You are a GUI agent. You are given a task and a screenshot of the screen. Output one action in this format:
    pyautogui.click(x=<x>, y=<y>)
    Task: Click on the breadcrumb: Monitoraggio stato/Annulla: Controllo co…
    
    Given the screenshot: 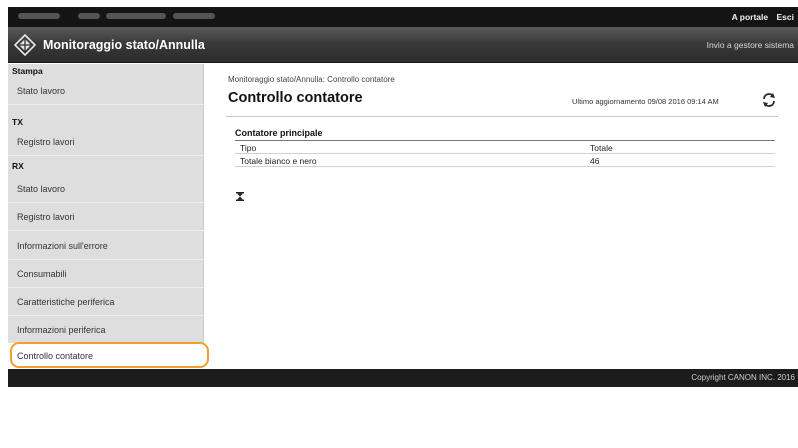 What is the action you would take?
    pyautogui.click(x=311, y=79)
    